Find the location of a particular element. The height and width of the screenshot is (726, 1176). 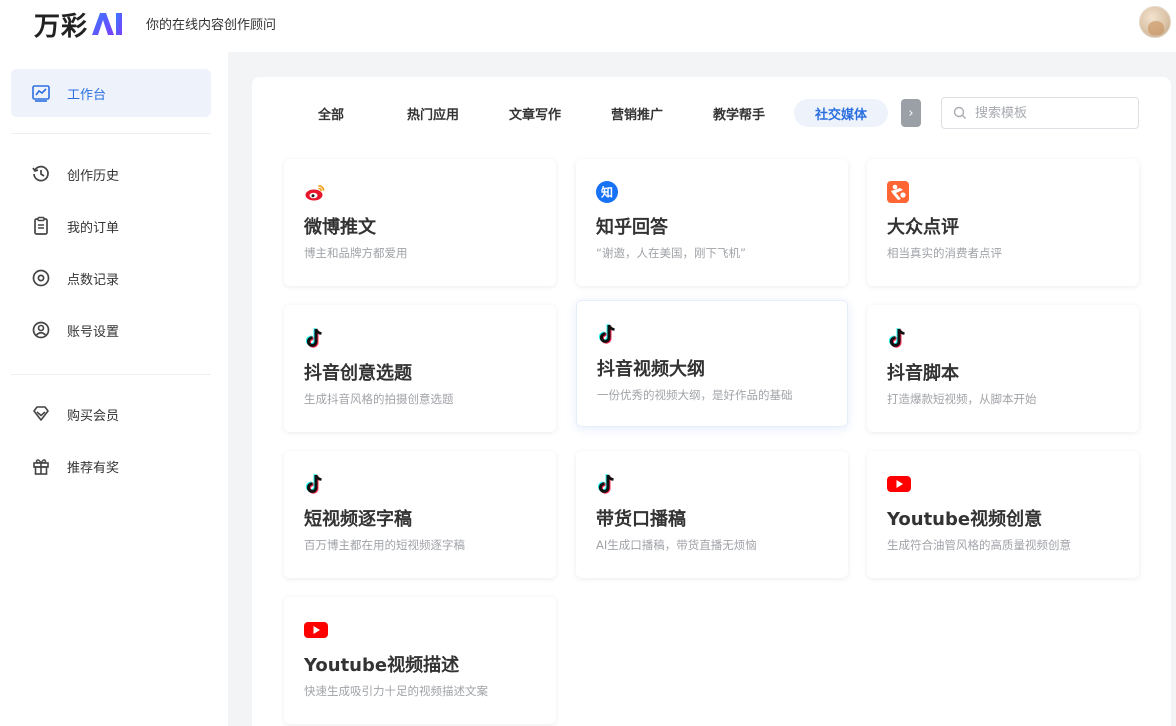

sidebar-item-label: 我的订单 is located at coordinates (93, 228).